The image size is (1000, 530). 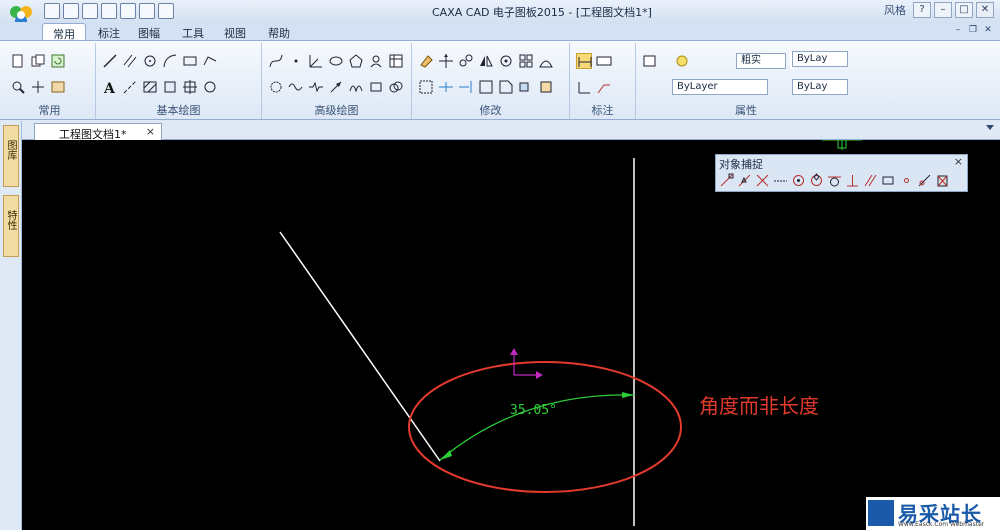 What do you see at coordinates (906, 180) in the screenshot?
I see `snap-node-icon` at bounding box center [906, 180].